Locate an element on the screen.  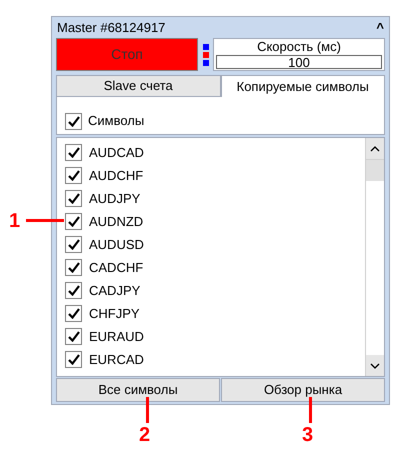
symbol-label: AUDUSD is located at coordinates (116, 245).